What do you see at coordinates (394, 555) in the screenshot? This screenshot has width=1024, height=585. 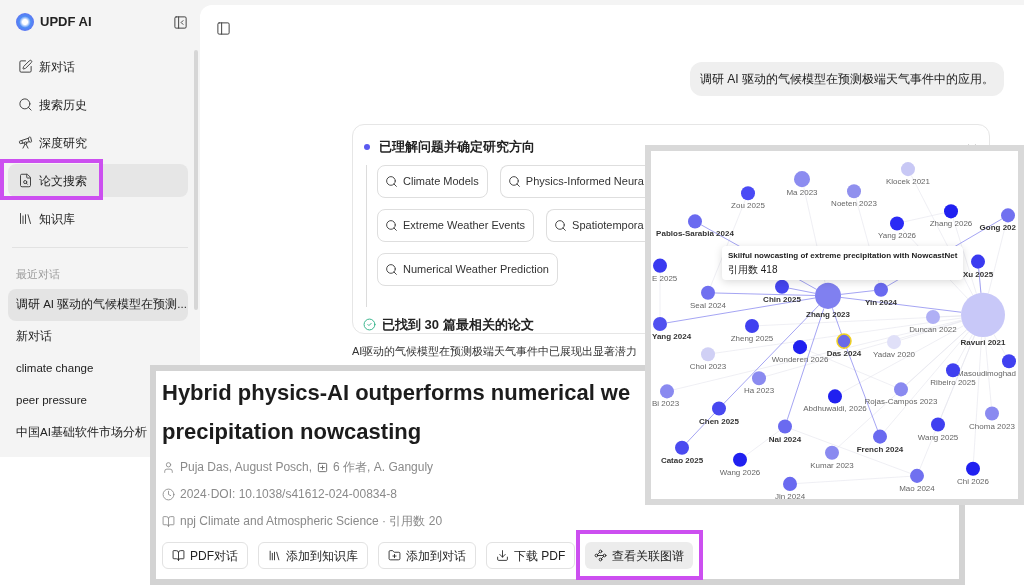 I see `folder-plus-icon` at bounding box center [394, 555].